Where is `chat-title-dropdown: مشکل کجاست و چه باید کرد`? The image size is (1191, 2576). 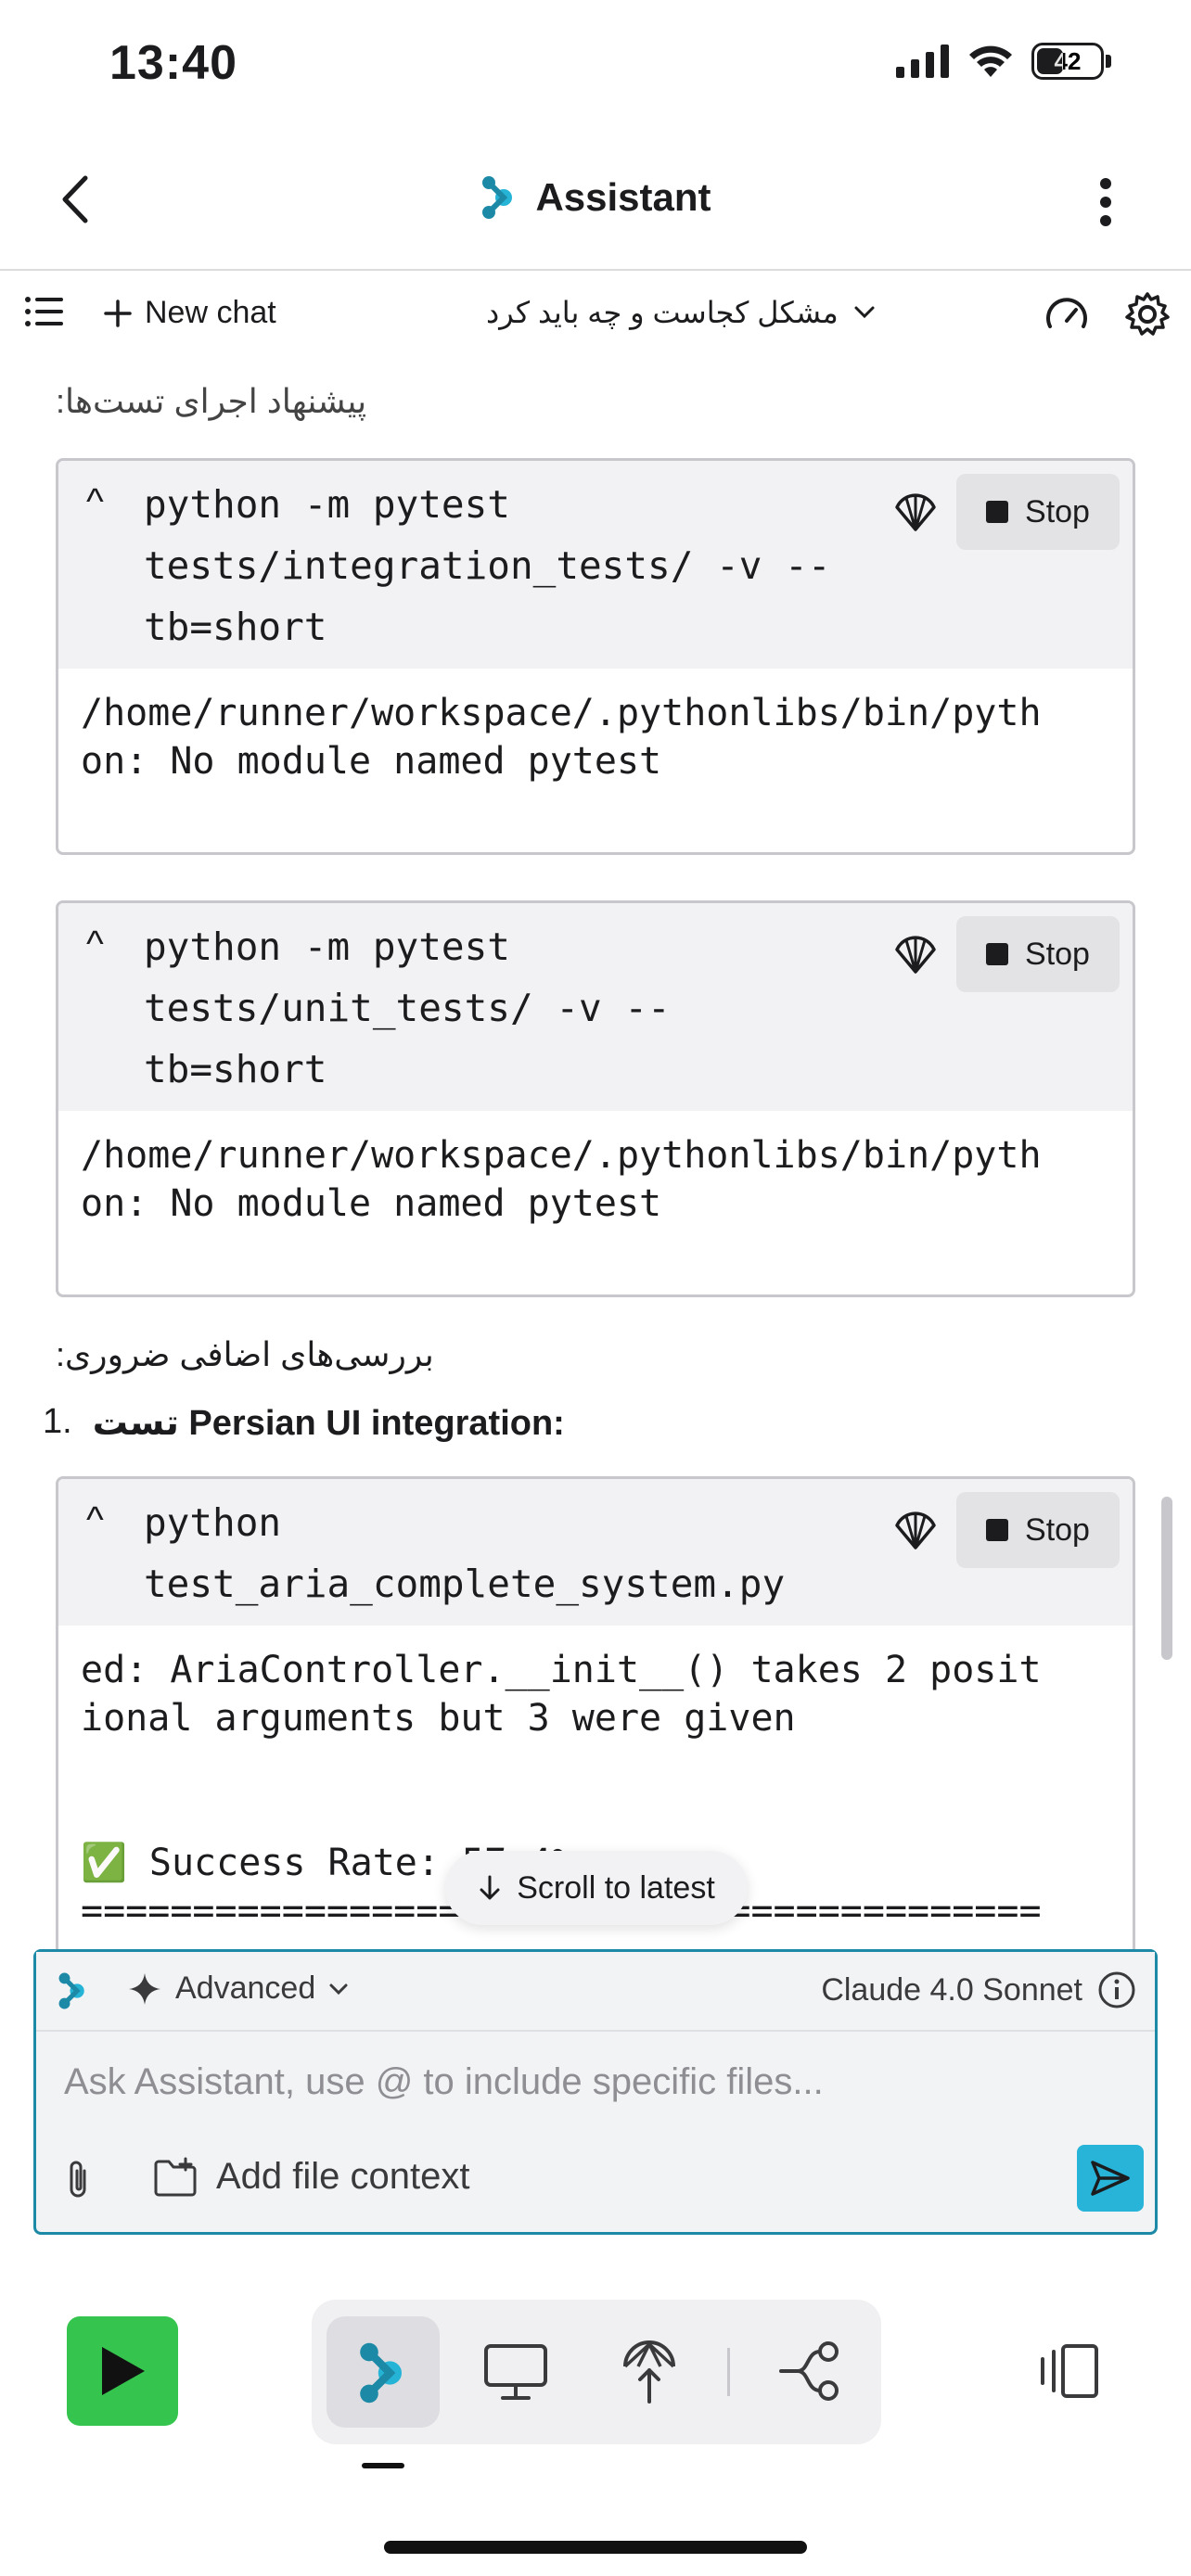
chat-title-dropdown: مشکل کجاست و چه باید کرد is located at coordinates (681, 312).